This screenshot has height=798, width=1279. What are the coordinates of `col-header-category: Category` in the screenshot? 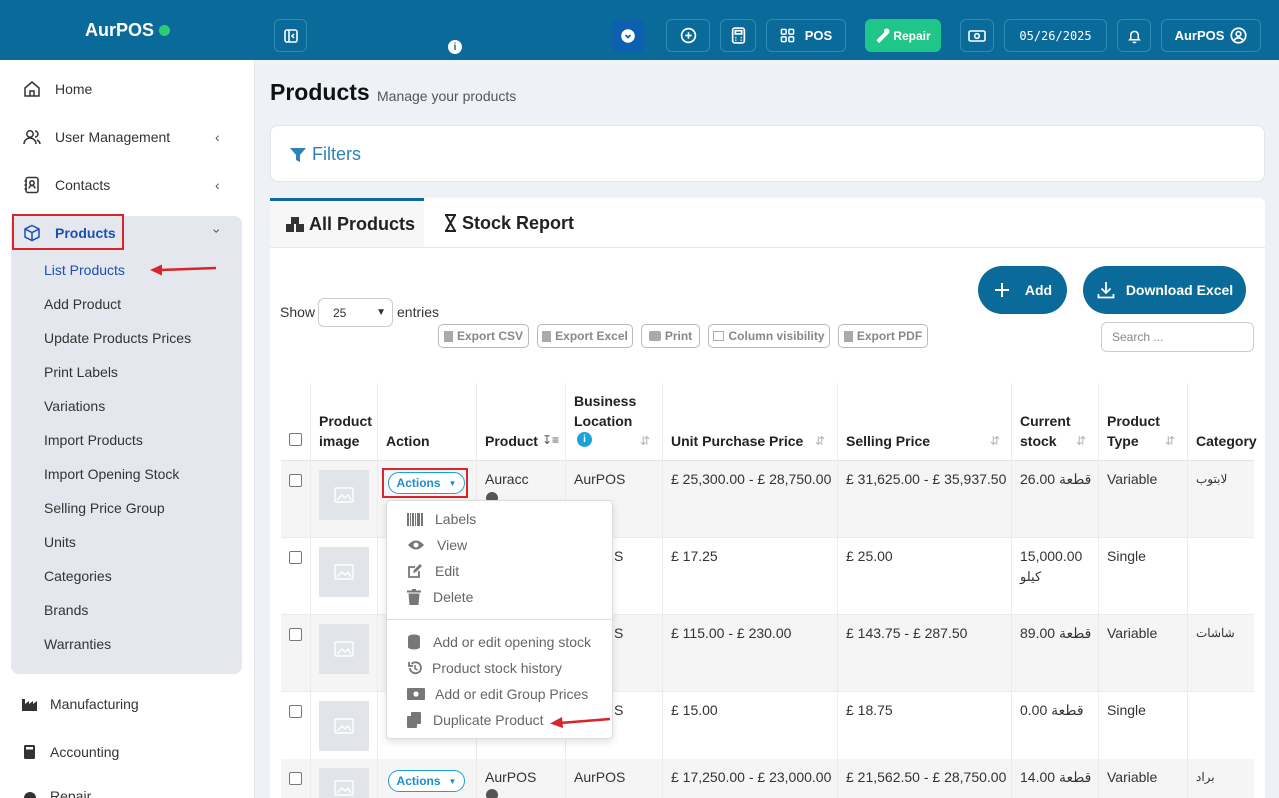 It's located at (1226, 441).